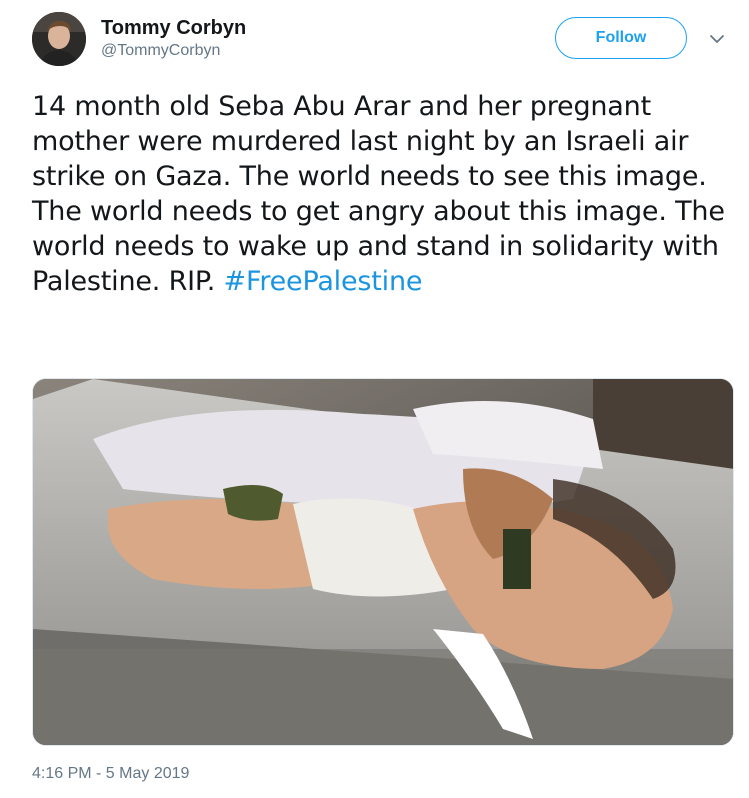  I want to click on tweet-timestamp: 4:16 PM - 5 May 2019, so click(110, 774).